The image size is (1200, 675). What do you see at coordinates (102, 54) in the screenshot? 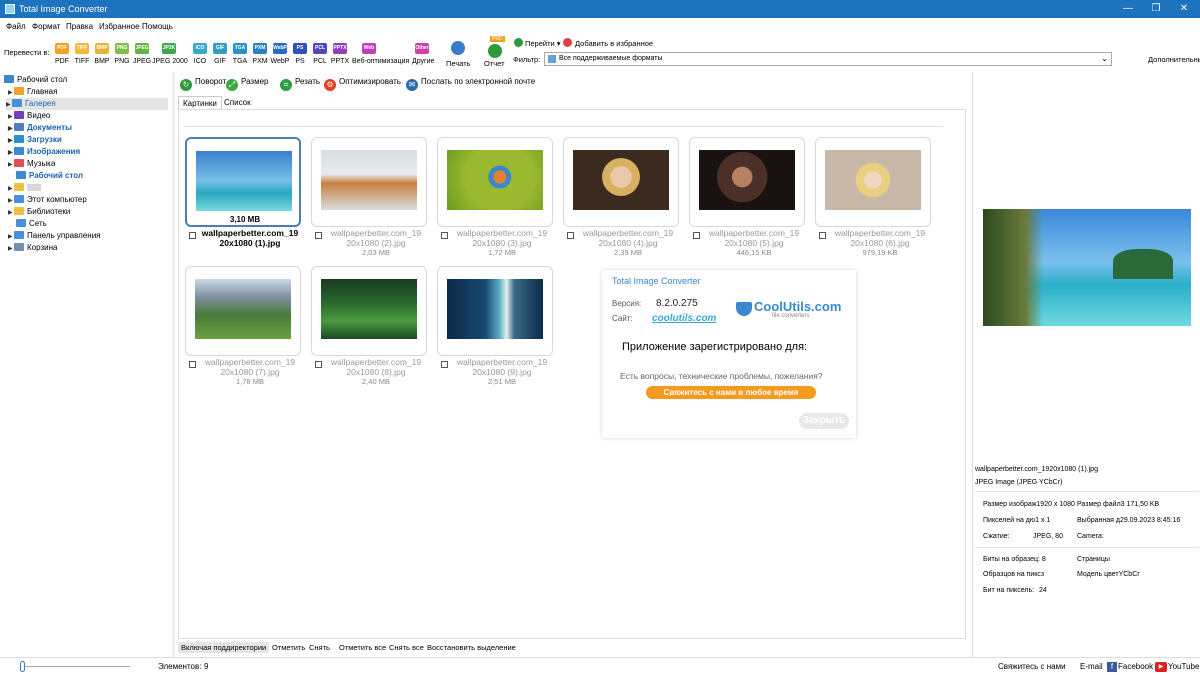
I see `format-button-bmp: BMP BMP` at bounding box center [102, 54].